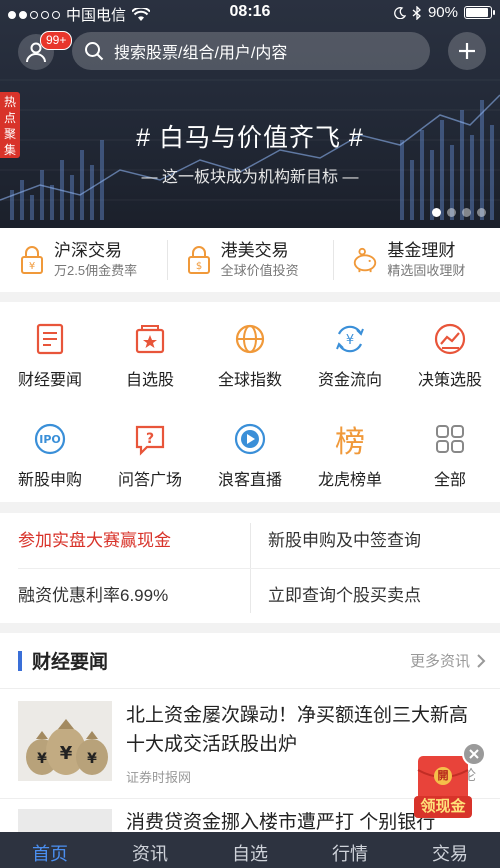 The height and width of the screenshot is (868, 500). What do you see at coordinates (150, 850) in the screenshot?
I see `tab-news: 资讯` at bounding box center [150, 850].